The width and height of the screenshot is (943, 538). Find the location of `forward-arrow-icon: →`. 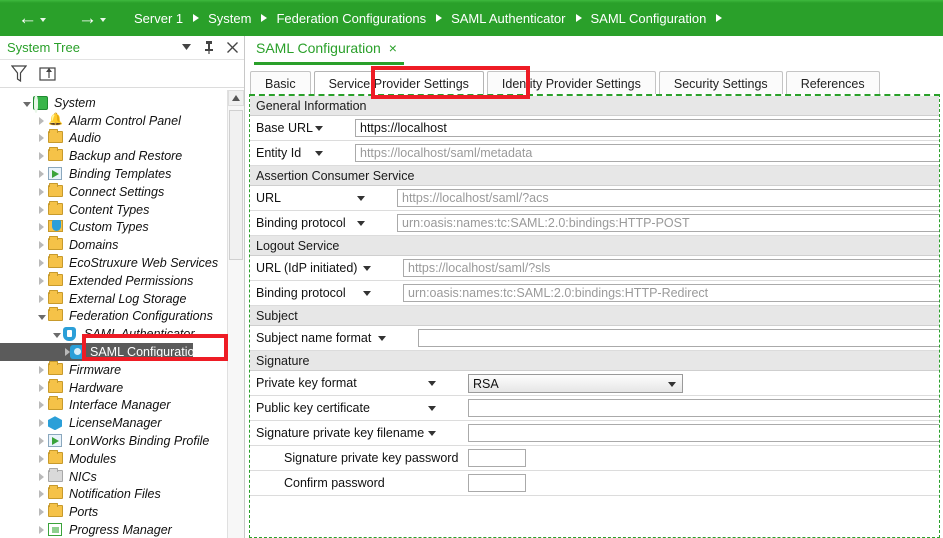

forward-arrow-icon: → is located at coordinates (87, 18).